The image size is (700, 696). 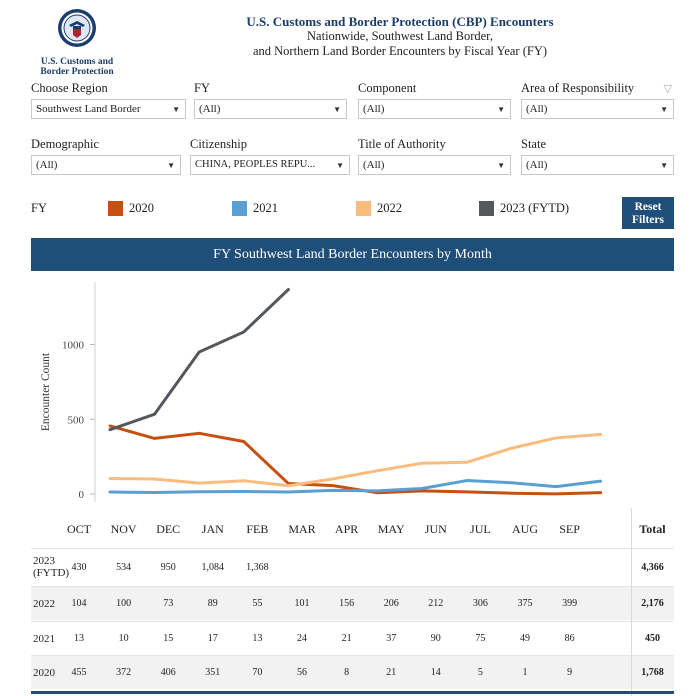 I want to click on total-separator, so click(x=631, y=602).